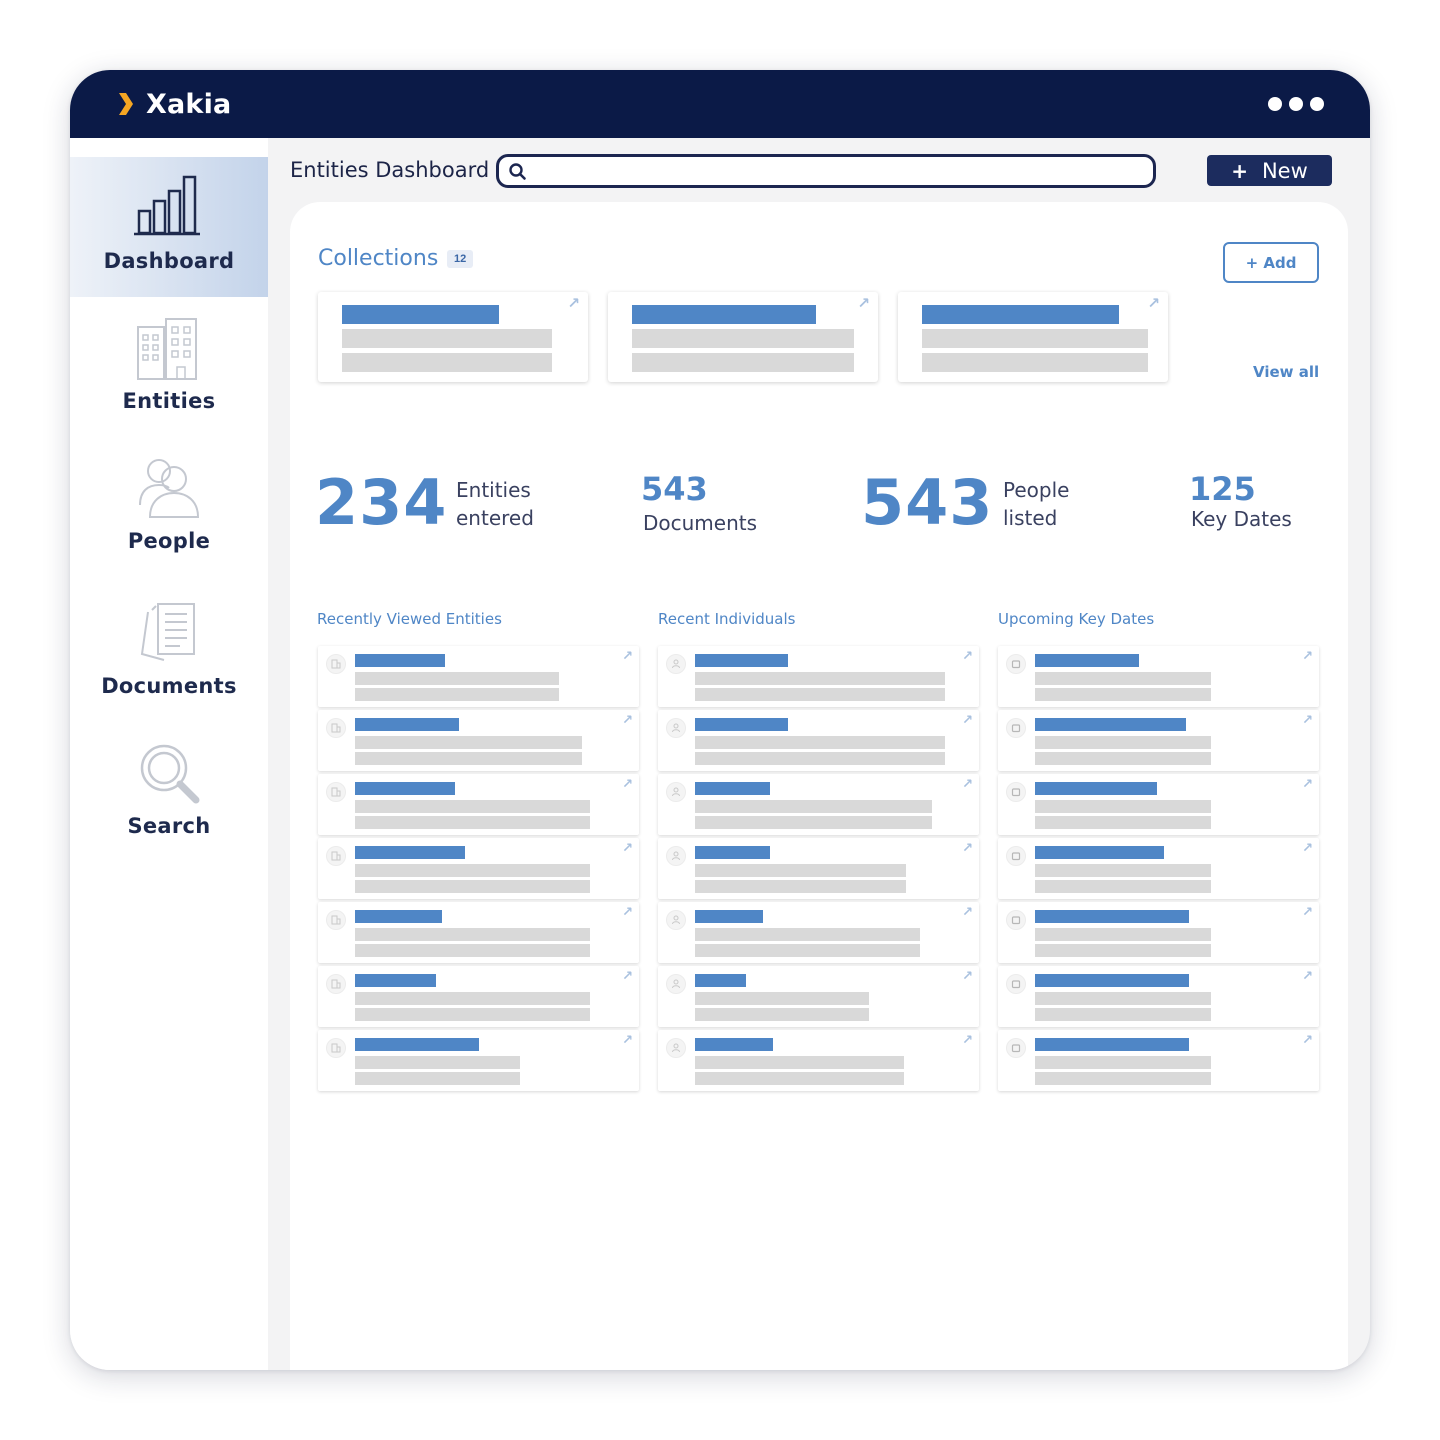  I want to click on stat-entities-label-2: entered, so click(495, 518).